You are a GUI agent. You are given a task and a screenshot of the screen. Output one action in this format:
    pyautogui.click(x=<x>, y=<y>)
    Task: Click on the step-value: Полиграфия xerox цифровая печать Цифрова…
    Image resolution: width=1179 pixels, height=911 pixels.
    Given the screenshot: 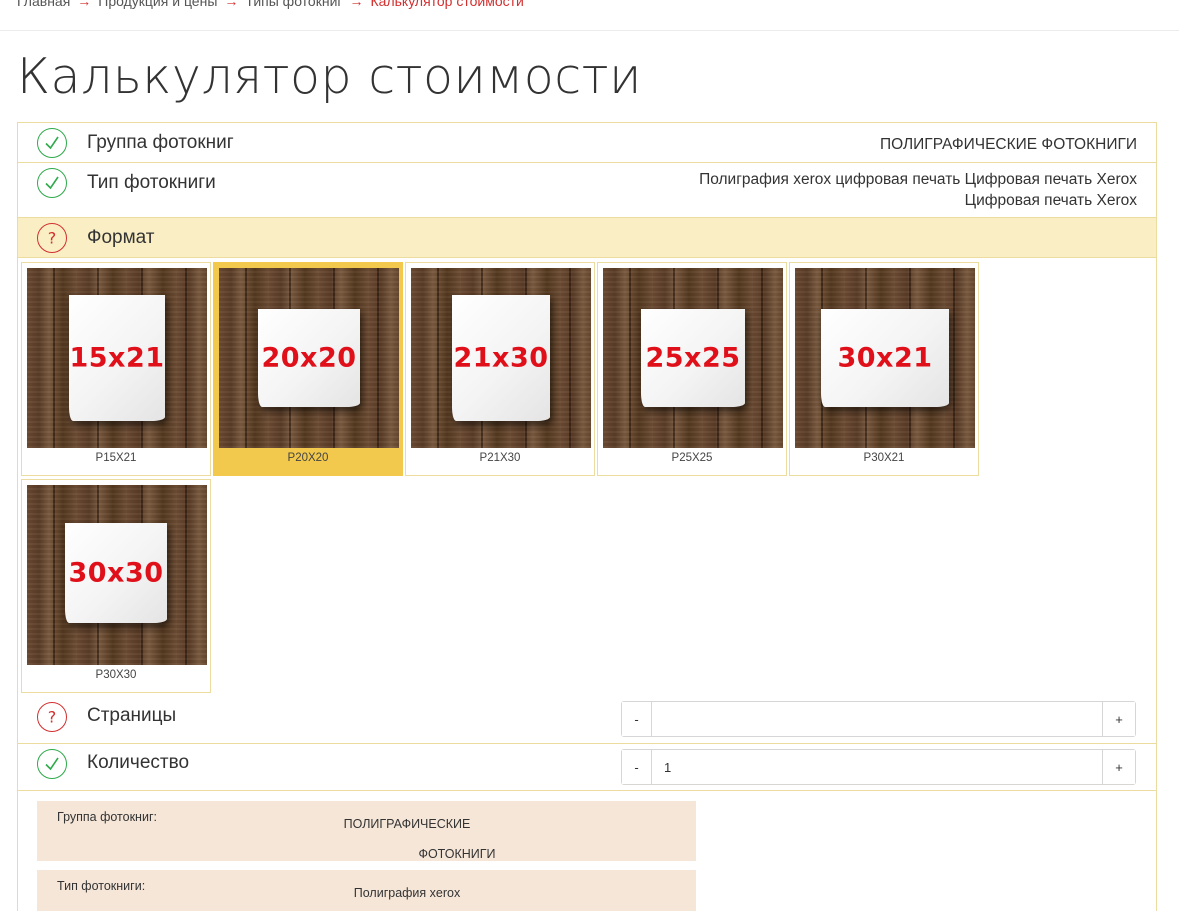 What is the action you would take?
    pyautogui.click(x=918, y=190)
    